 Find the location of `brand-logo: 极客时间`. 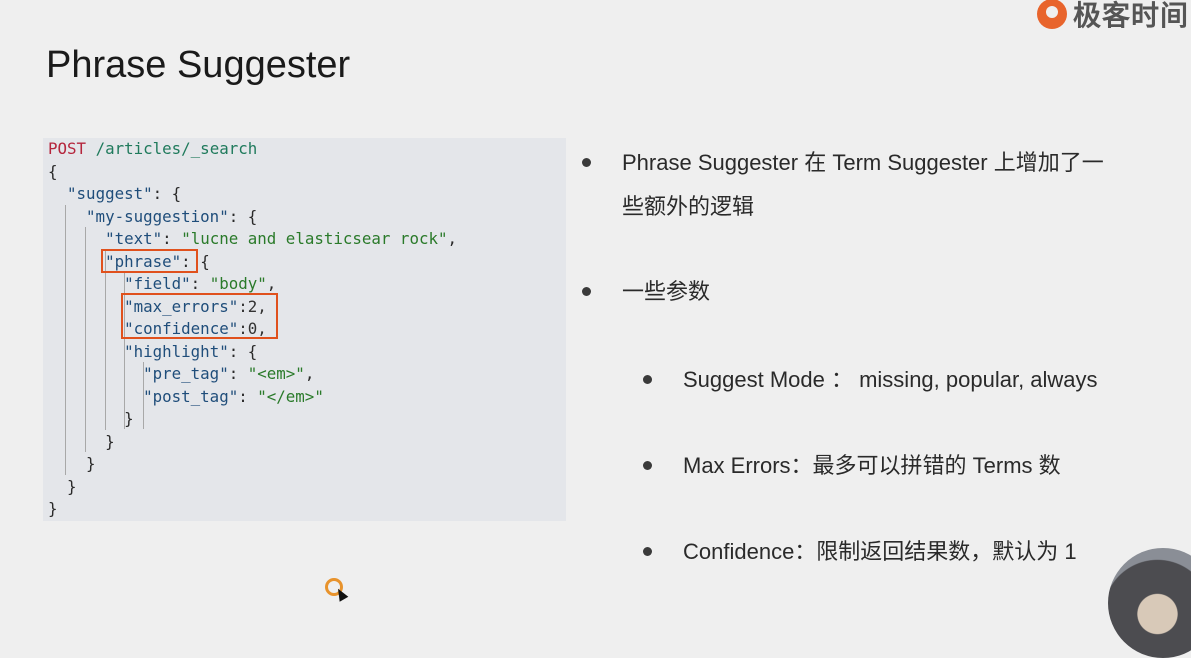

brand-logo: 极客时间 is located at coordinates (1112, 16).